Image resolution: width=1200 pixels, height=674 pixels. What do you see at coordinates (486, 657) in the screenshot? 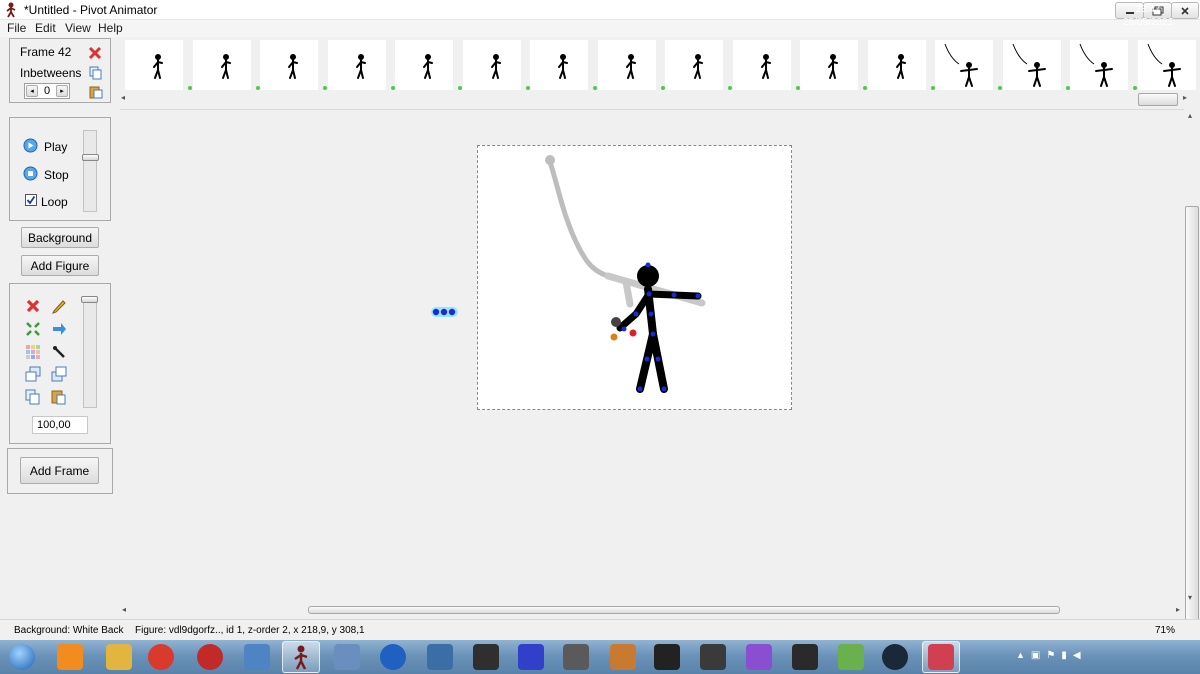
I see `taskbar-music-button` at bounding box center [486, 657].